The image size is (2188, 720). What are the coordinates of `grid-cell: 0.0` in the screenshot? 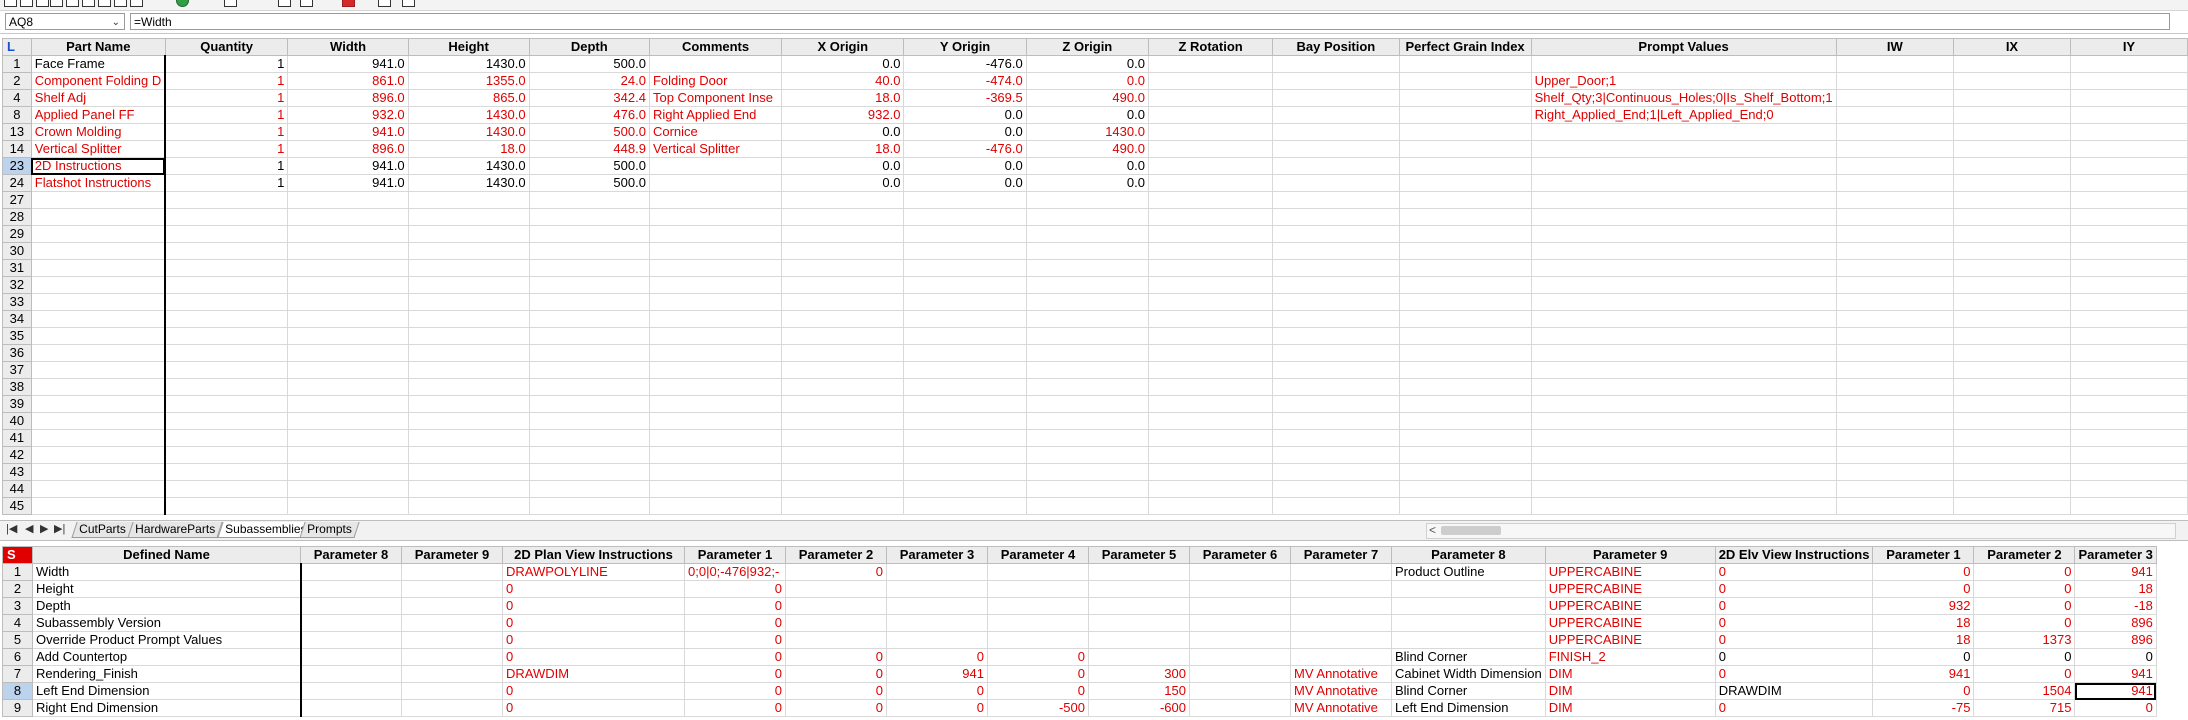 It's located at (965, 115).